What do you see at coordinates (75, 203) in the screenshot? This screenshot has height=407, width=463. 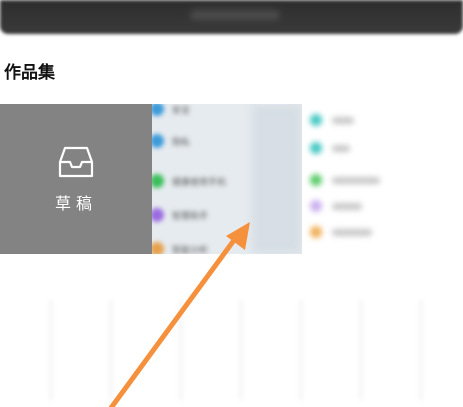 I see `draft-label: 草稿` at bounding box center [75, 203].